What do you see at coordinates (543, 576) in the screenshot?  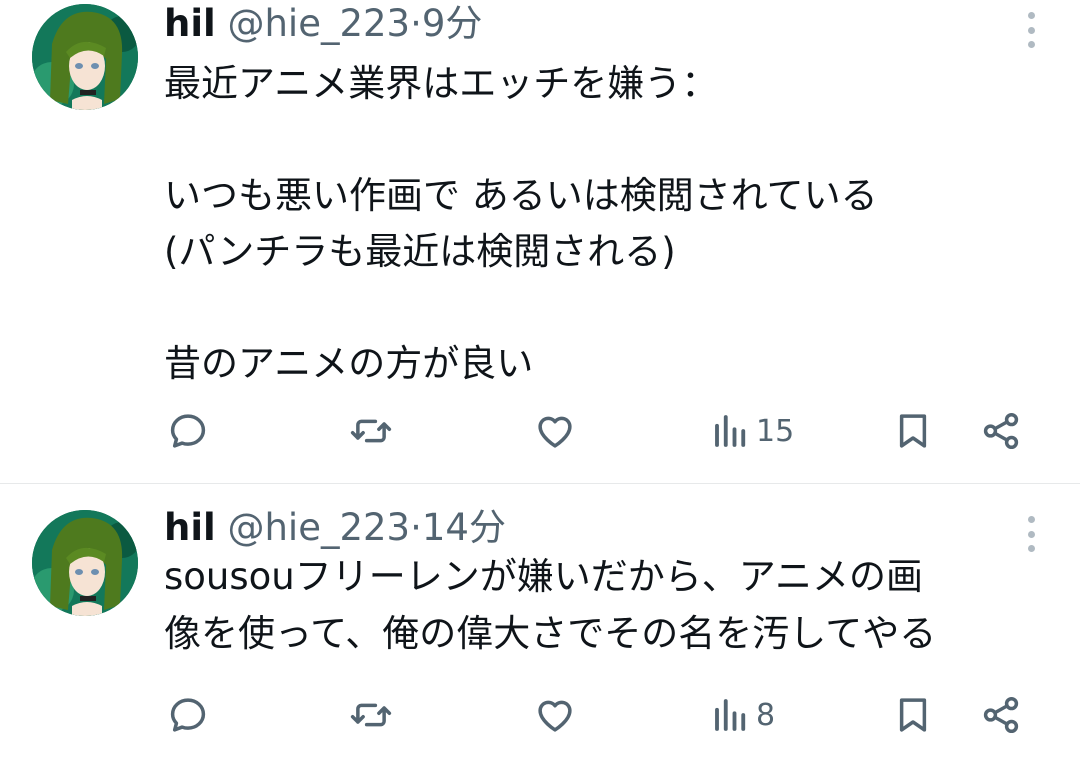 I see `tweet-text-line: sousouフリーレンが嫌いだから、アニメの画` at bounding box center [543, 576].